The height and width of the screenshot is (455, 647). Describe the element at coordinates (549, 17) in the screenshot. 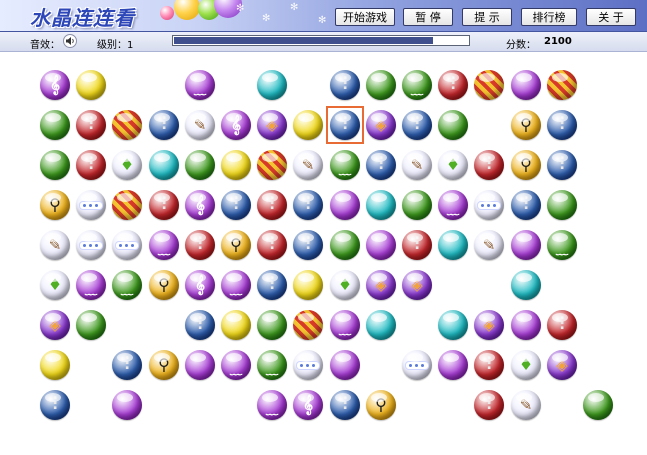

I see `ranking-button: 排行榜` at that location.